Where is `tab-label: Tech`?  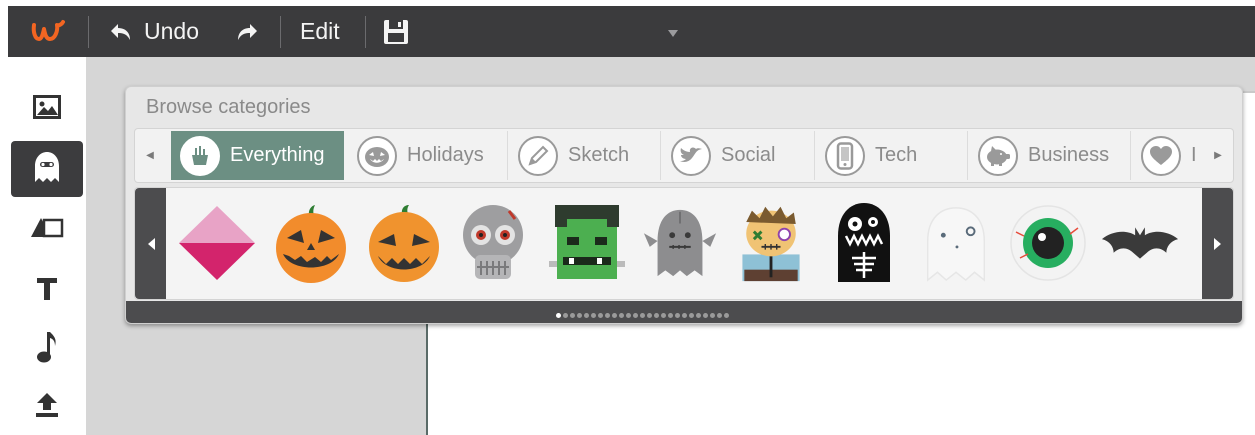 tab-label: Tech is located at coordinates (896, 155).